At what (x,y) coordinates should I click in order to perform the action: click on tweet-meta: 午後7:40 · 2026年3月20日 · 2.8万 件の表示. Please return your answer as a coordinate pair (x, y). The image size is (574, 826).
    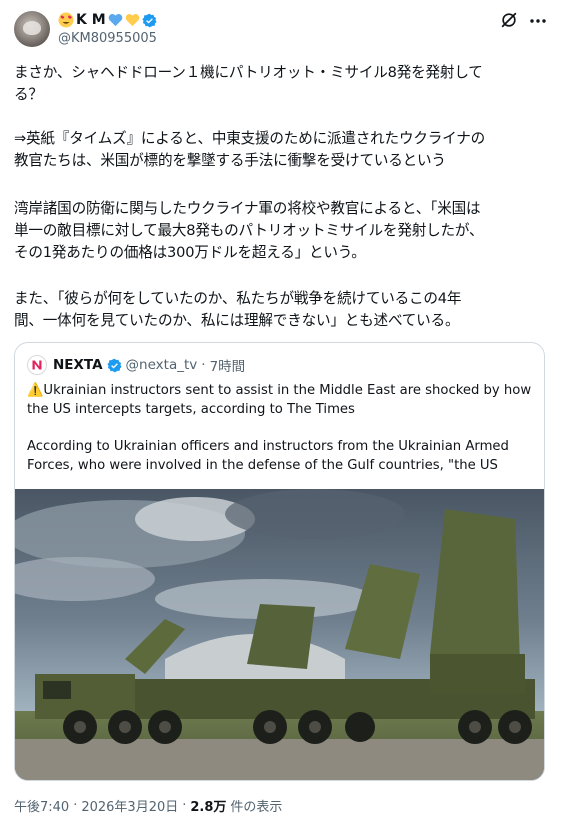
    Looking at the image, I should click on (148, 805).